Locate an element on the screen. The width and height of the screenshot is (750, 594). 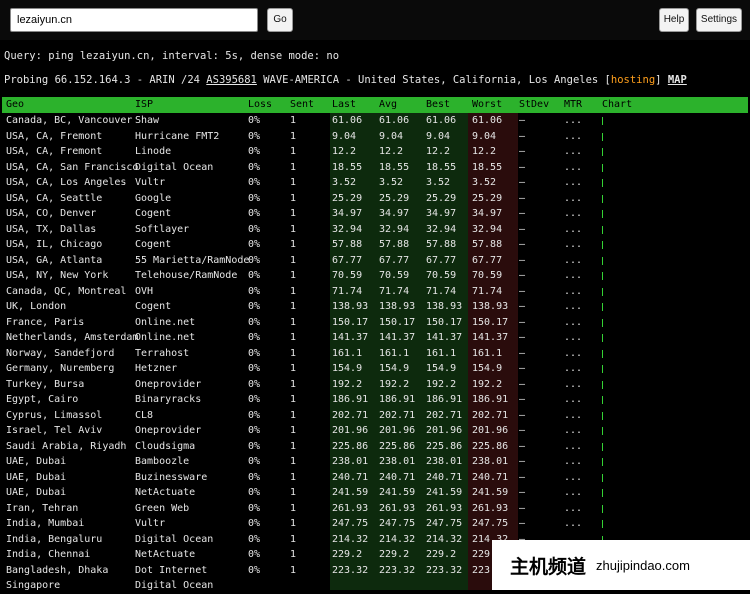
watermark-cn: 主机频道 is located at coordinates (548, 566).